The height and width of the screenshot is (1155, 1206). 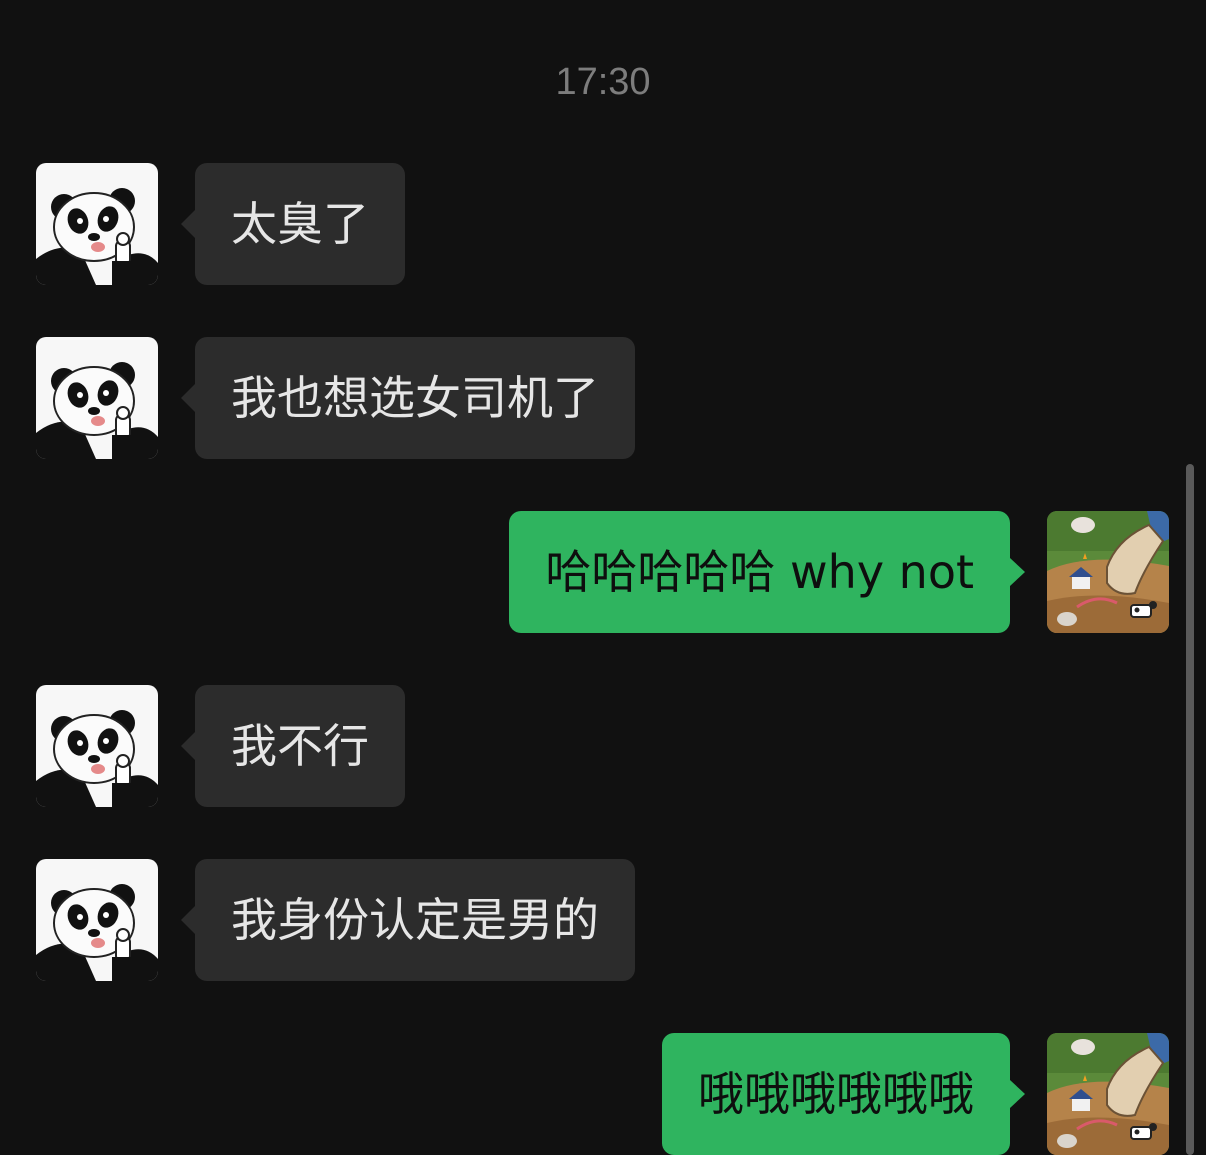 What do you see at coordinates (293, 746) in the screenshot?
I see `message-bubble-incoming: 我不行` at bounding box center [293, 746].